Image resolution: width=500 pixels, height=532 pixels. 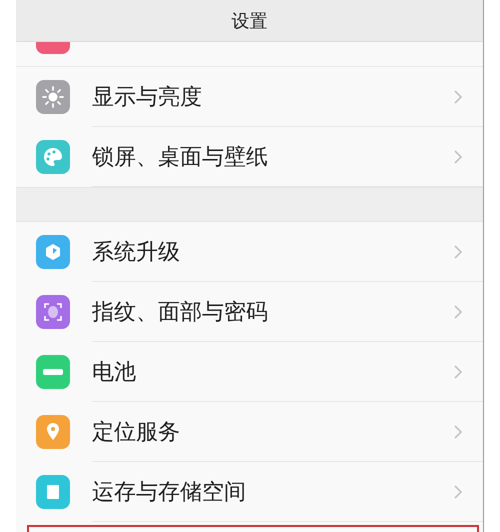 I want to click on screen-title: 设置, so click(x=250, y=21).